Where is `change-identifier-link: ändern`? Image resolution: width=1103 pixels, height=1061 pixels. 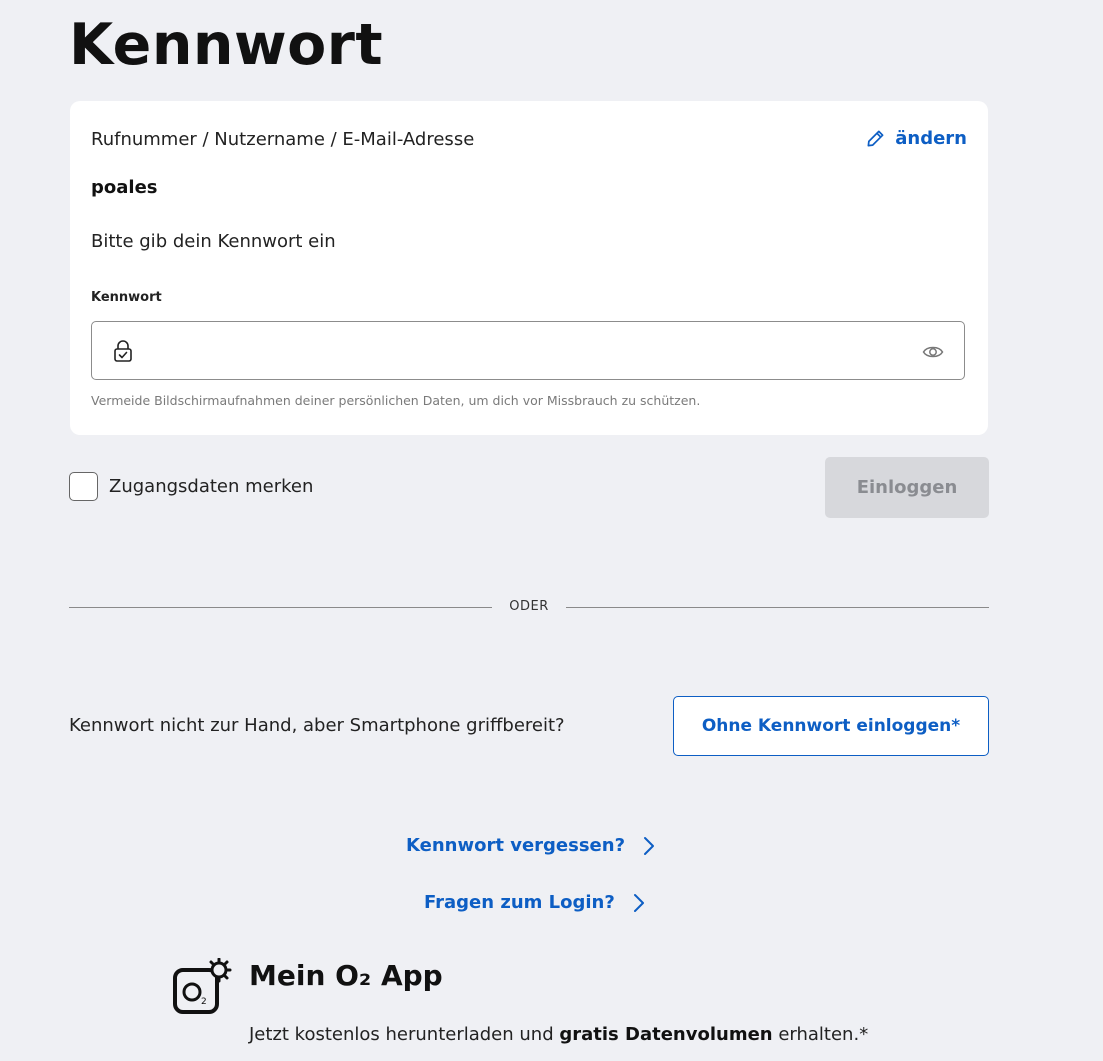
change-identifier-link: ändern is located at coordinates (916, 138).